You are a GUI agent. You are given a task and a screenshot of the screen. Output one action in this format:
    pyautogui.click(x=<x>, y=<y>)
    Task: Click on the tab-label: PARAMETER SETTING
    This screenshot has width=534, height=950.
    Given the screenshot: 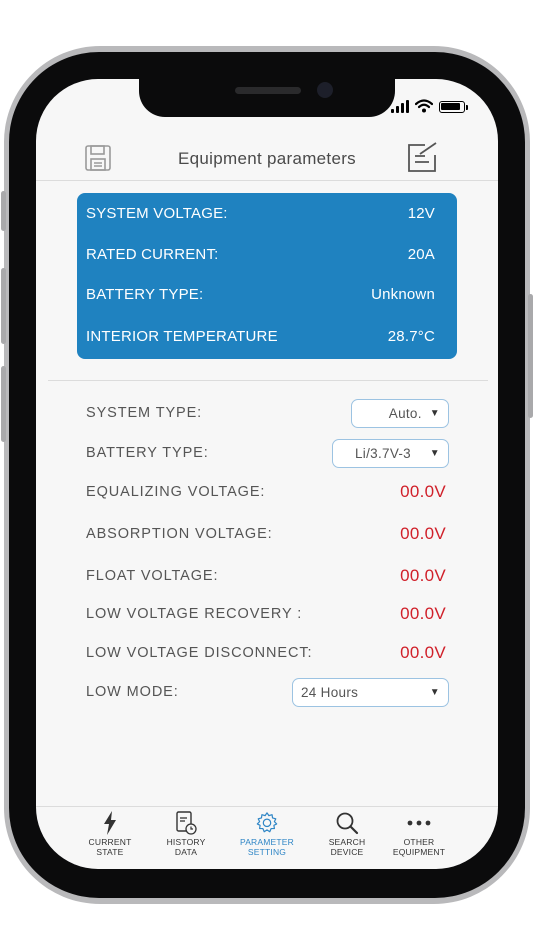 What is the action you would take?
    pyautogui.click(x=267, y=847)
    